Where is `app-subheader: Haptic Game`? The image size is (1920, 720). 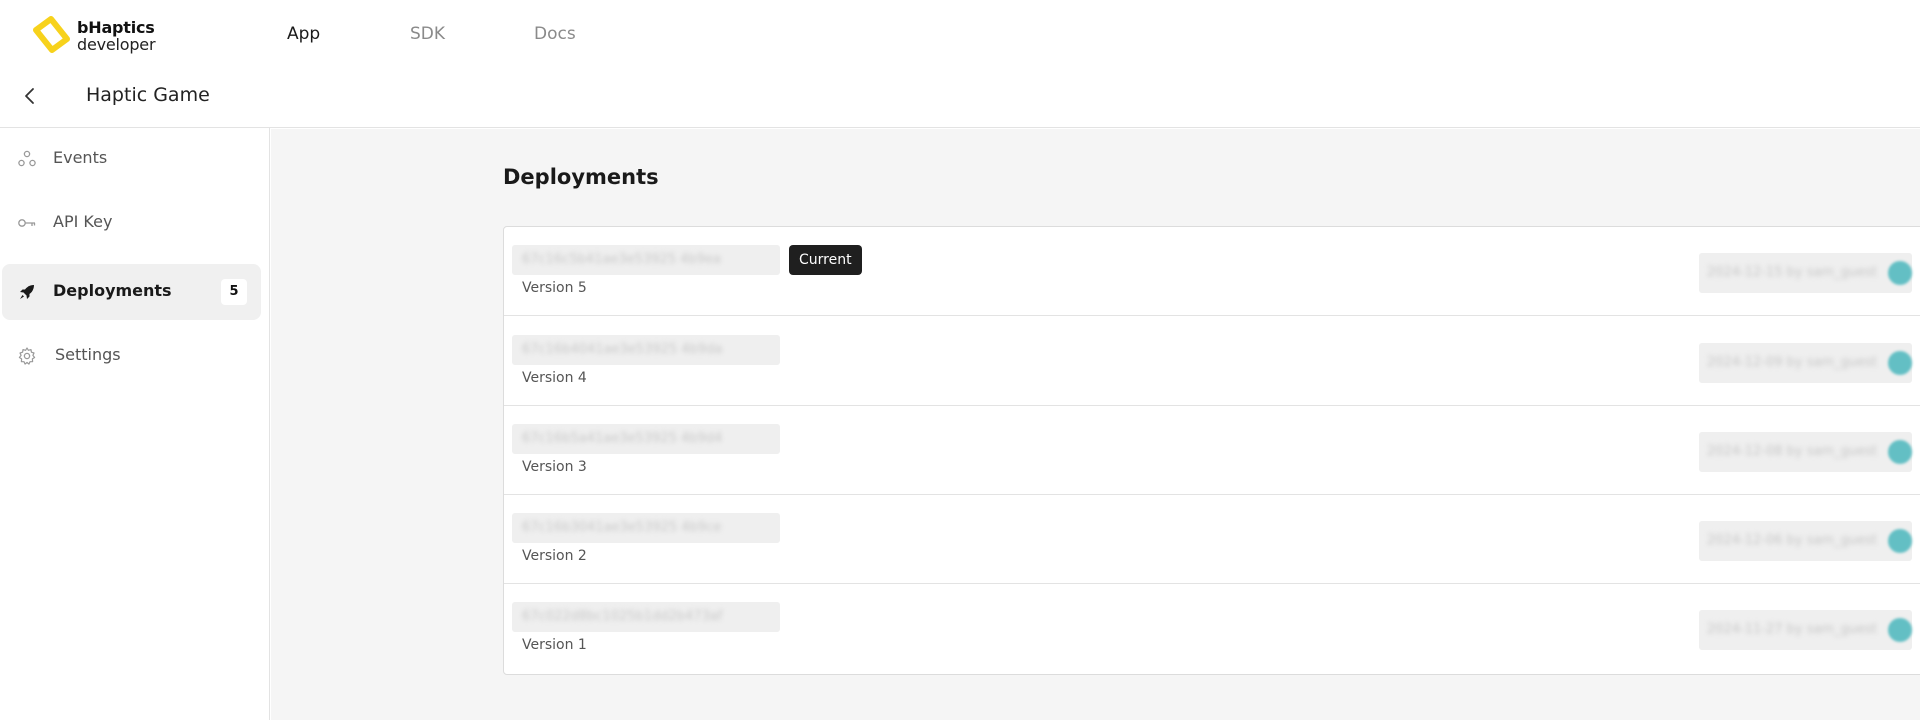 app-subheader: Haptic Game is located at coordinates (960, 98).